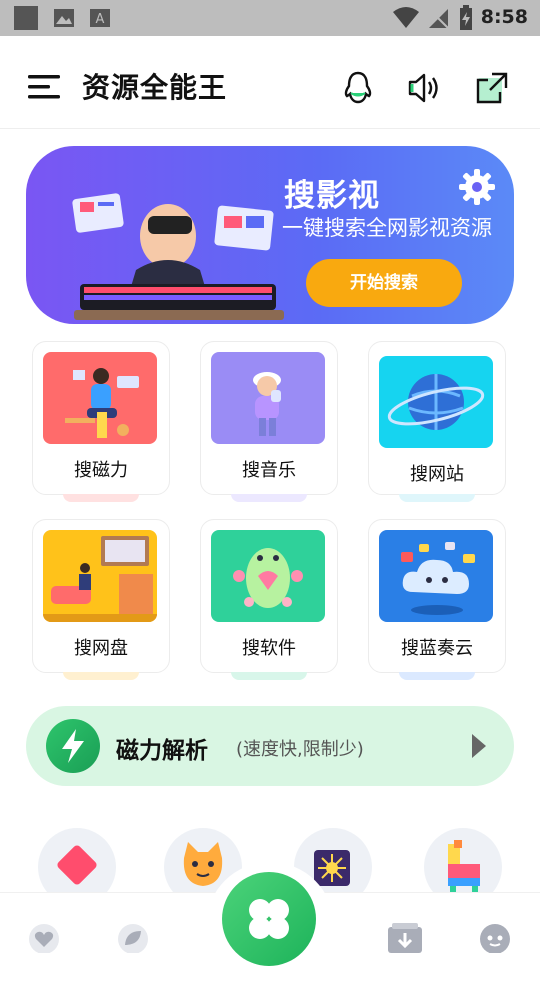 This screenshot has width=540, height=990. I want to click on app-bar: 资源全能王, so click(270, 82).